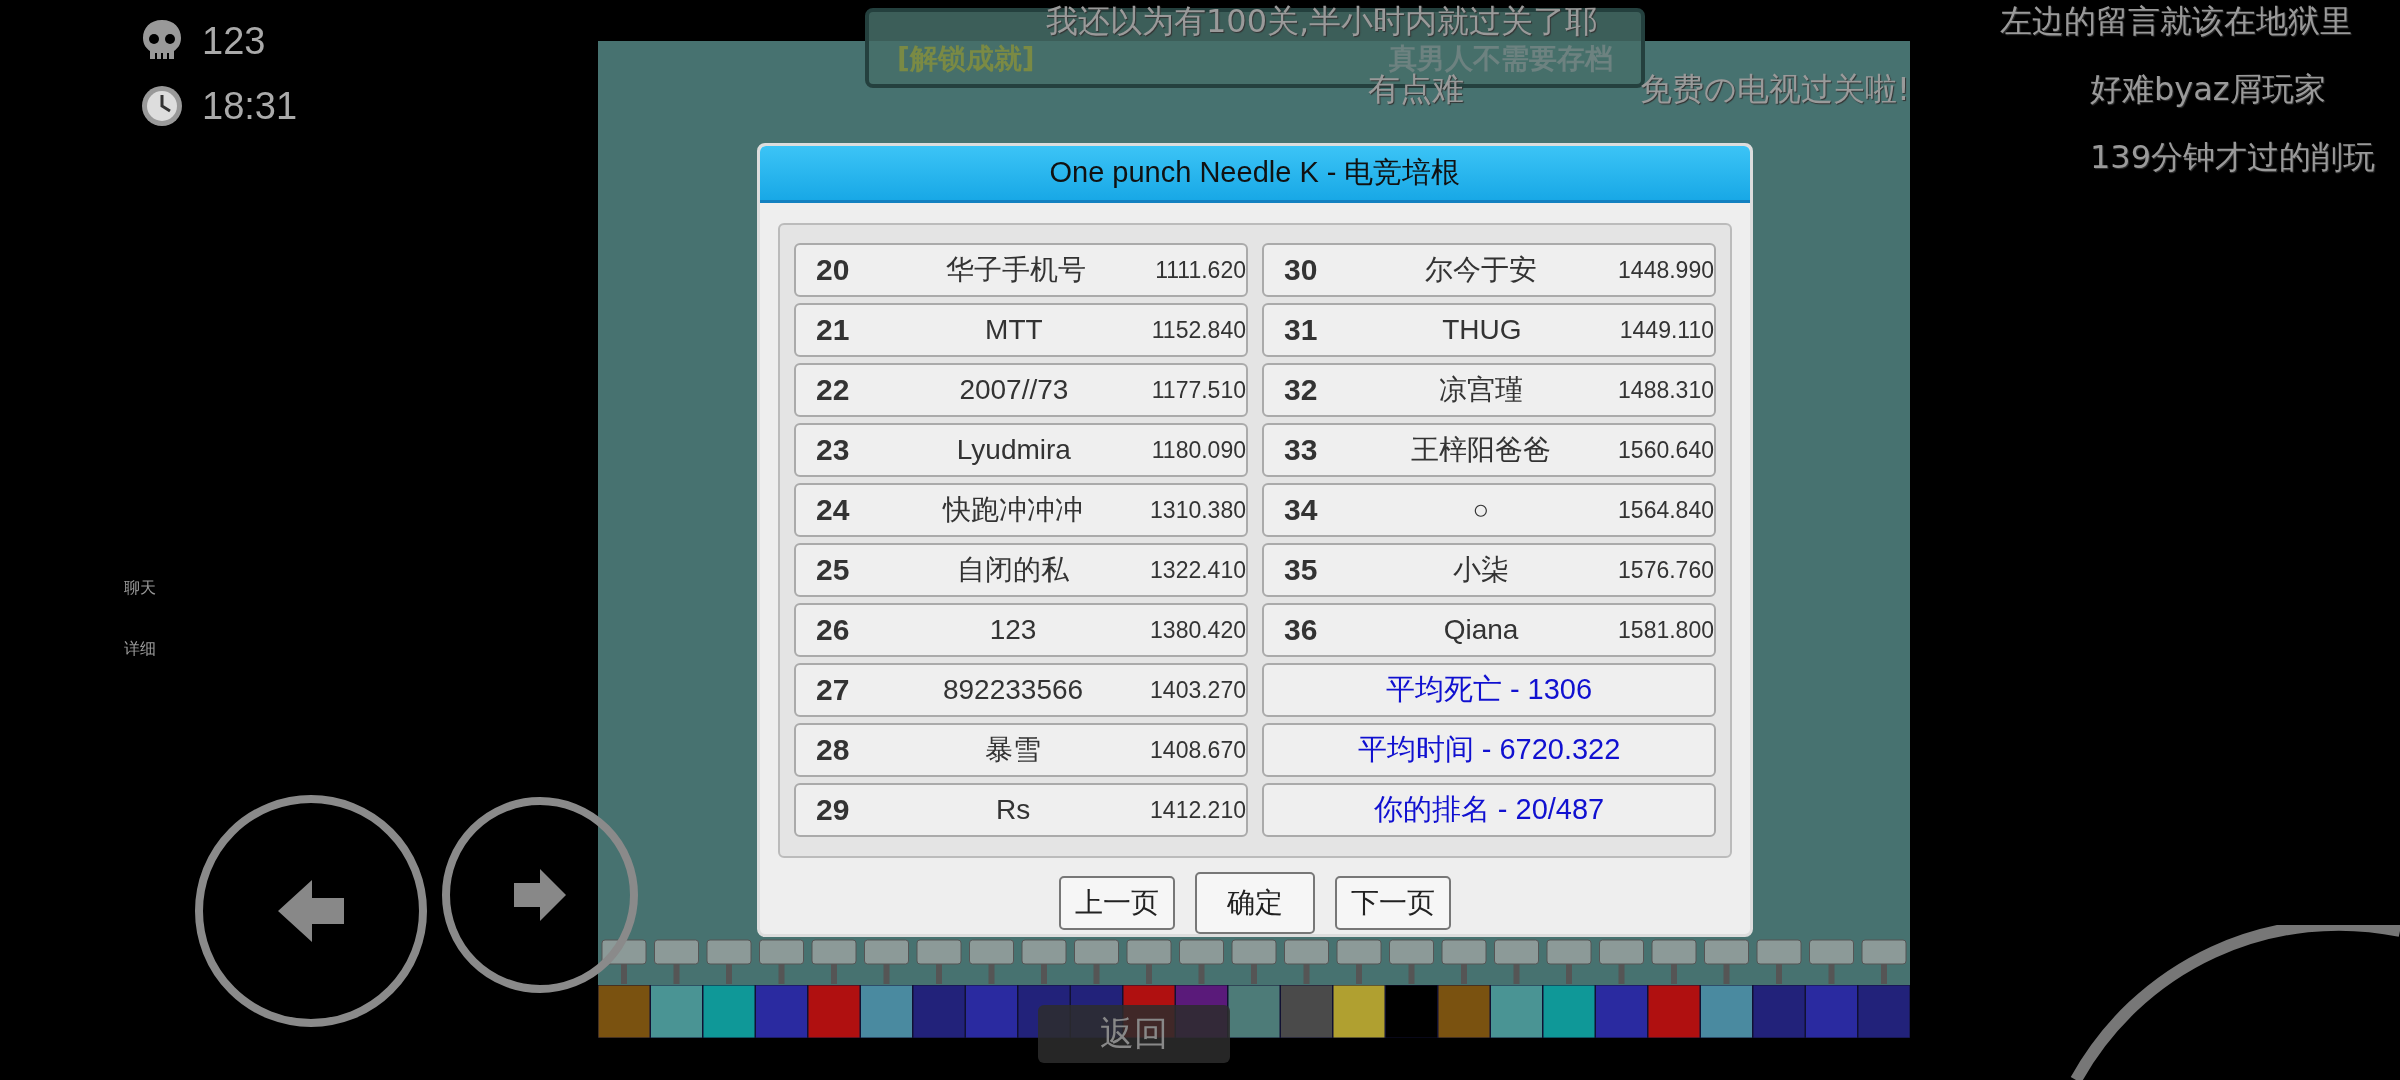  I want to click on bullet-comment: 好难byaz屑玩家, so click(2208, 89).